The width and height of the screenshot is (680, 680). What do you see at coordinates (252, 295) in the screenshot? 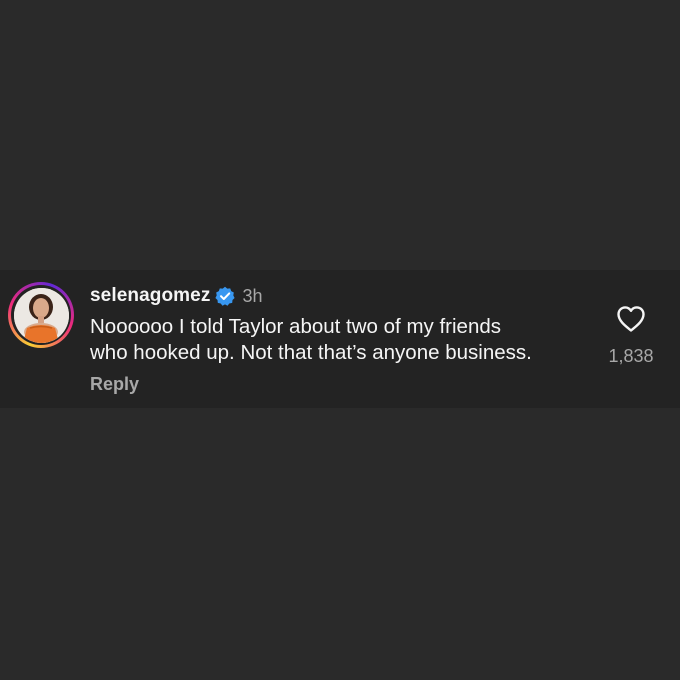
I see `comment-time: 3h` at bounding box center [252, 295].